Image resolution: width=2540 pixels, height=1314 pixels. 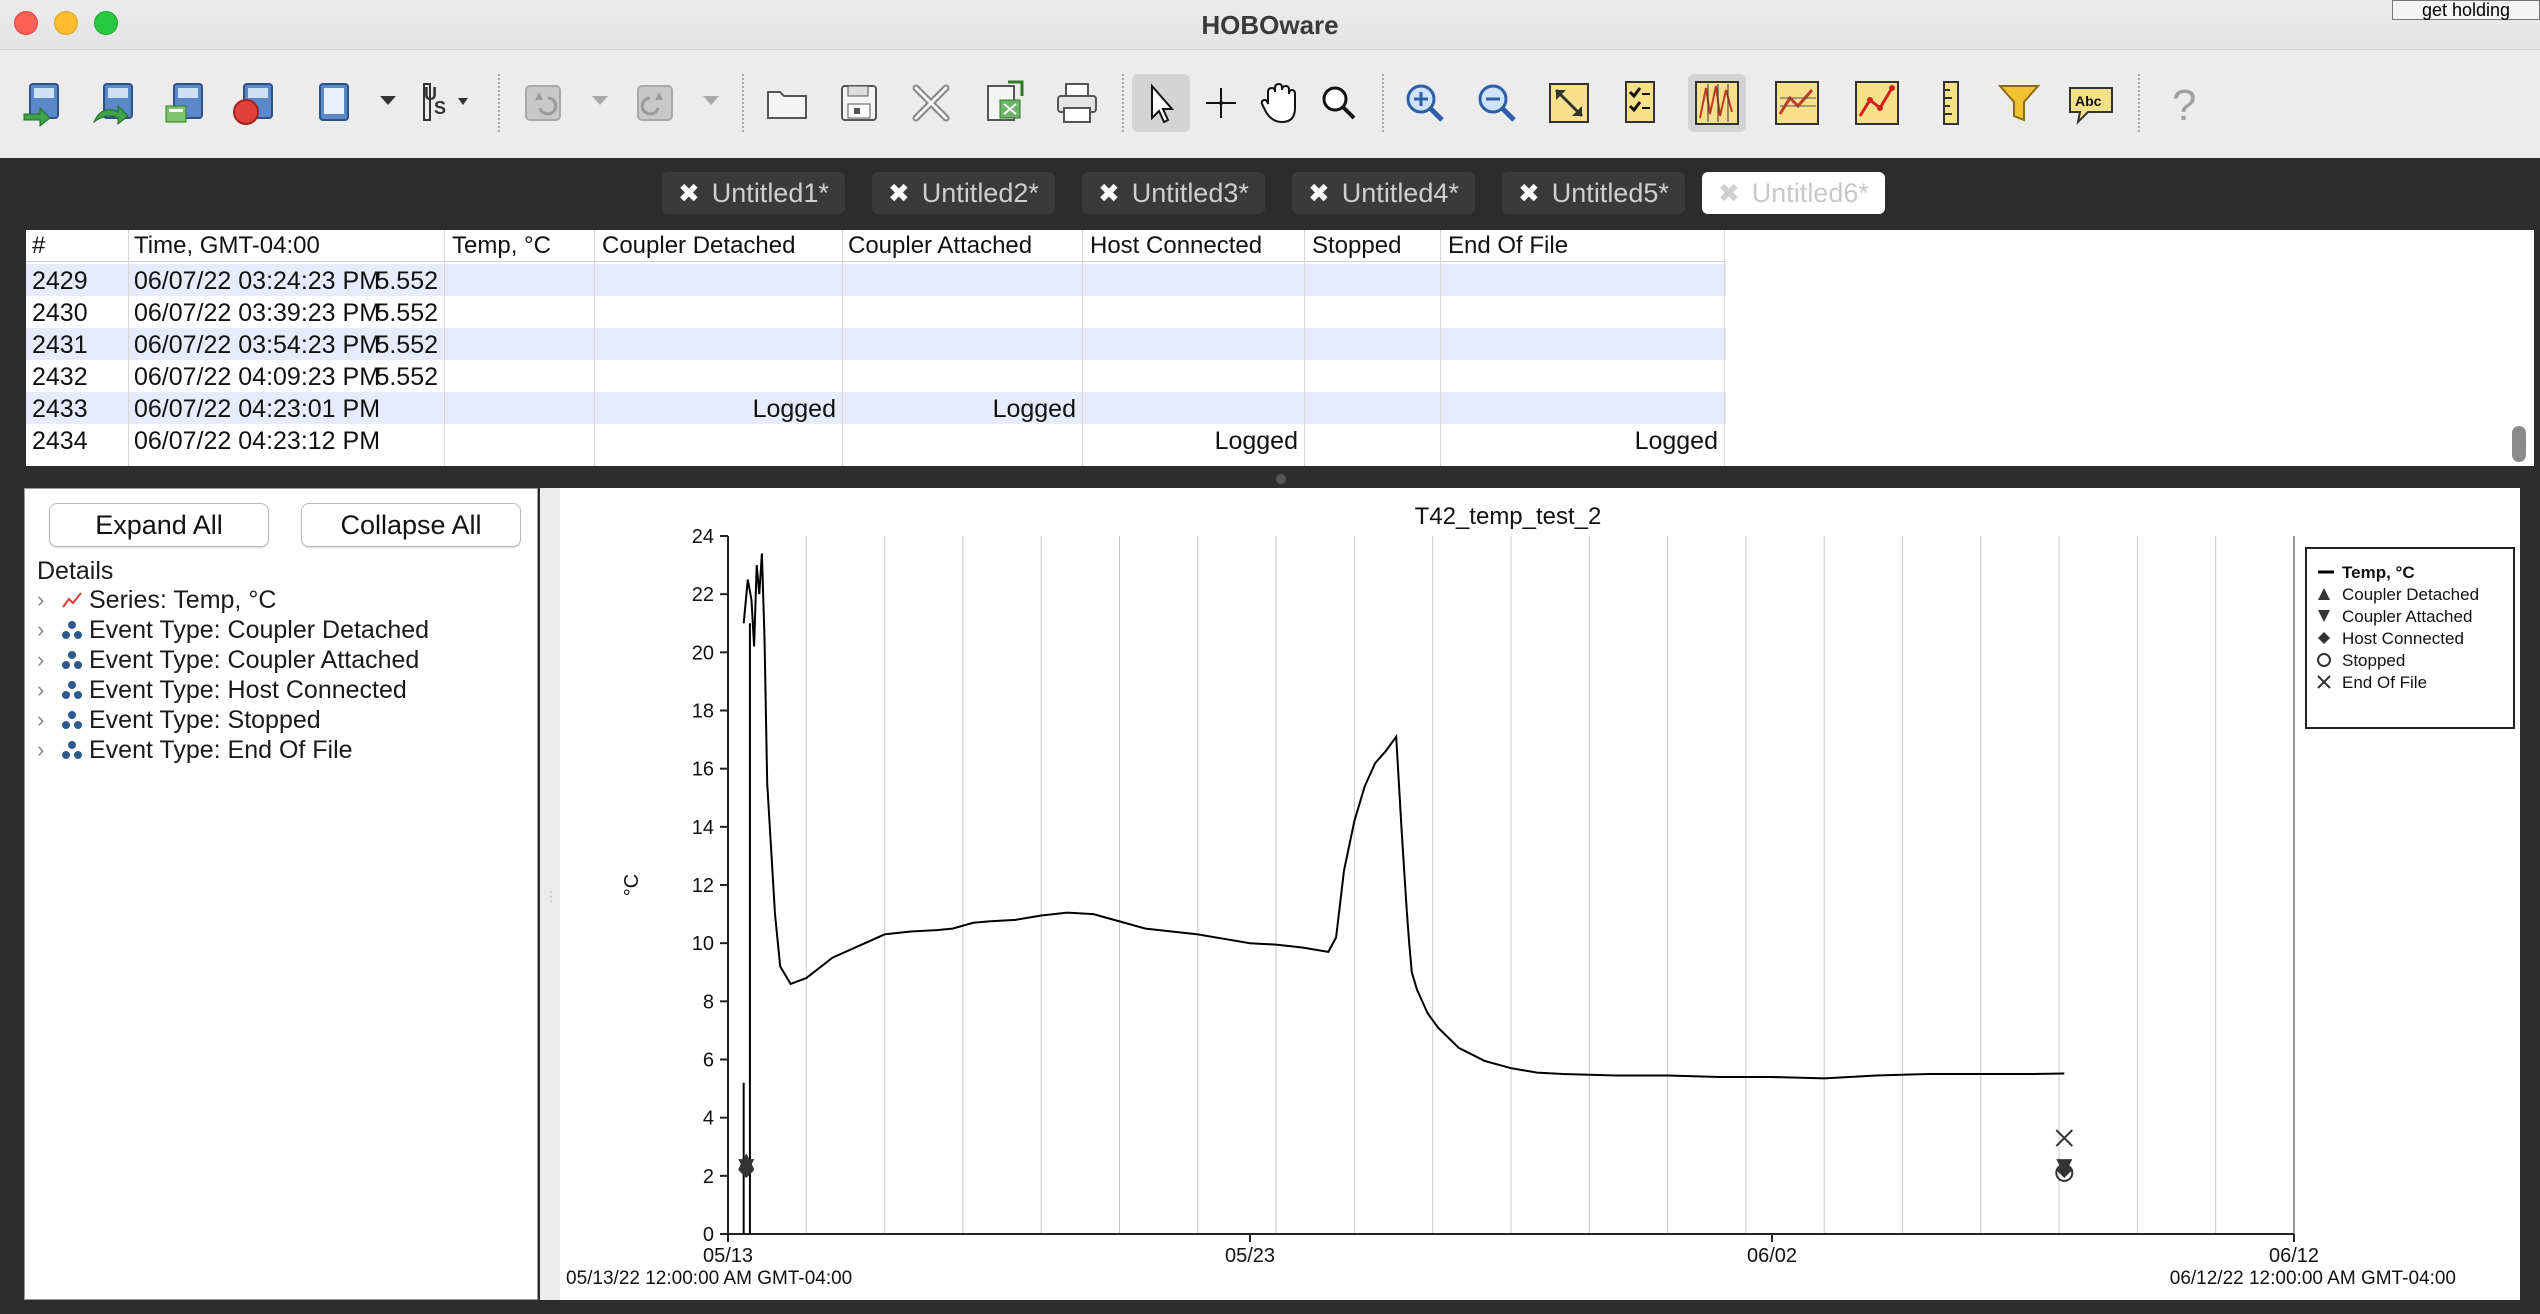 What do you see at coordinates (859, 103) in the screenshot?
I see `save-icon` at bounding box center [859, 103].